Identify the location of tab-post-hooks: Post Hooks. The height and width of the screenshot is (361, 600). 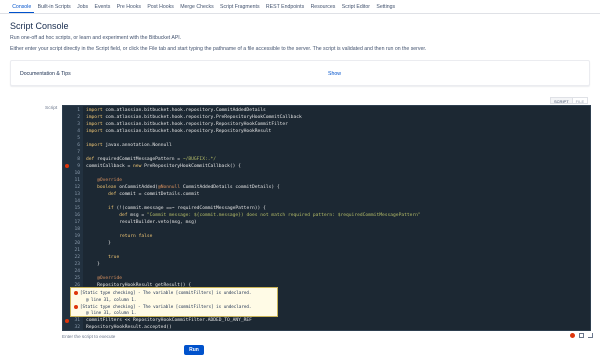
(160, 8).